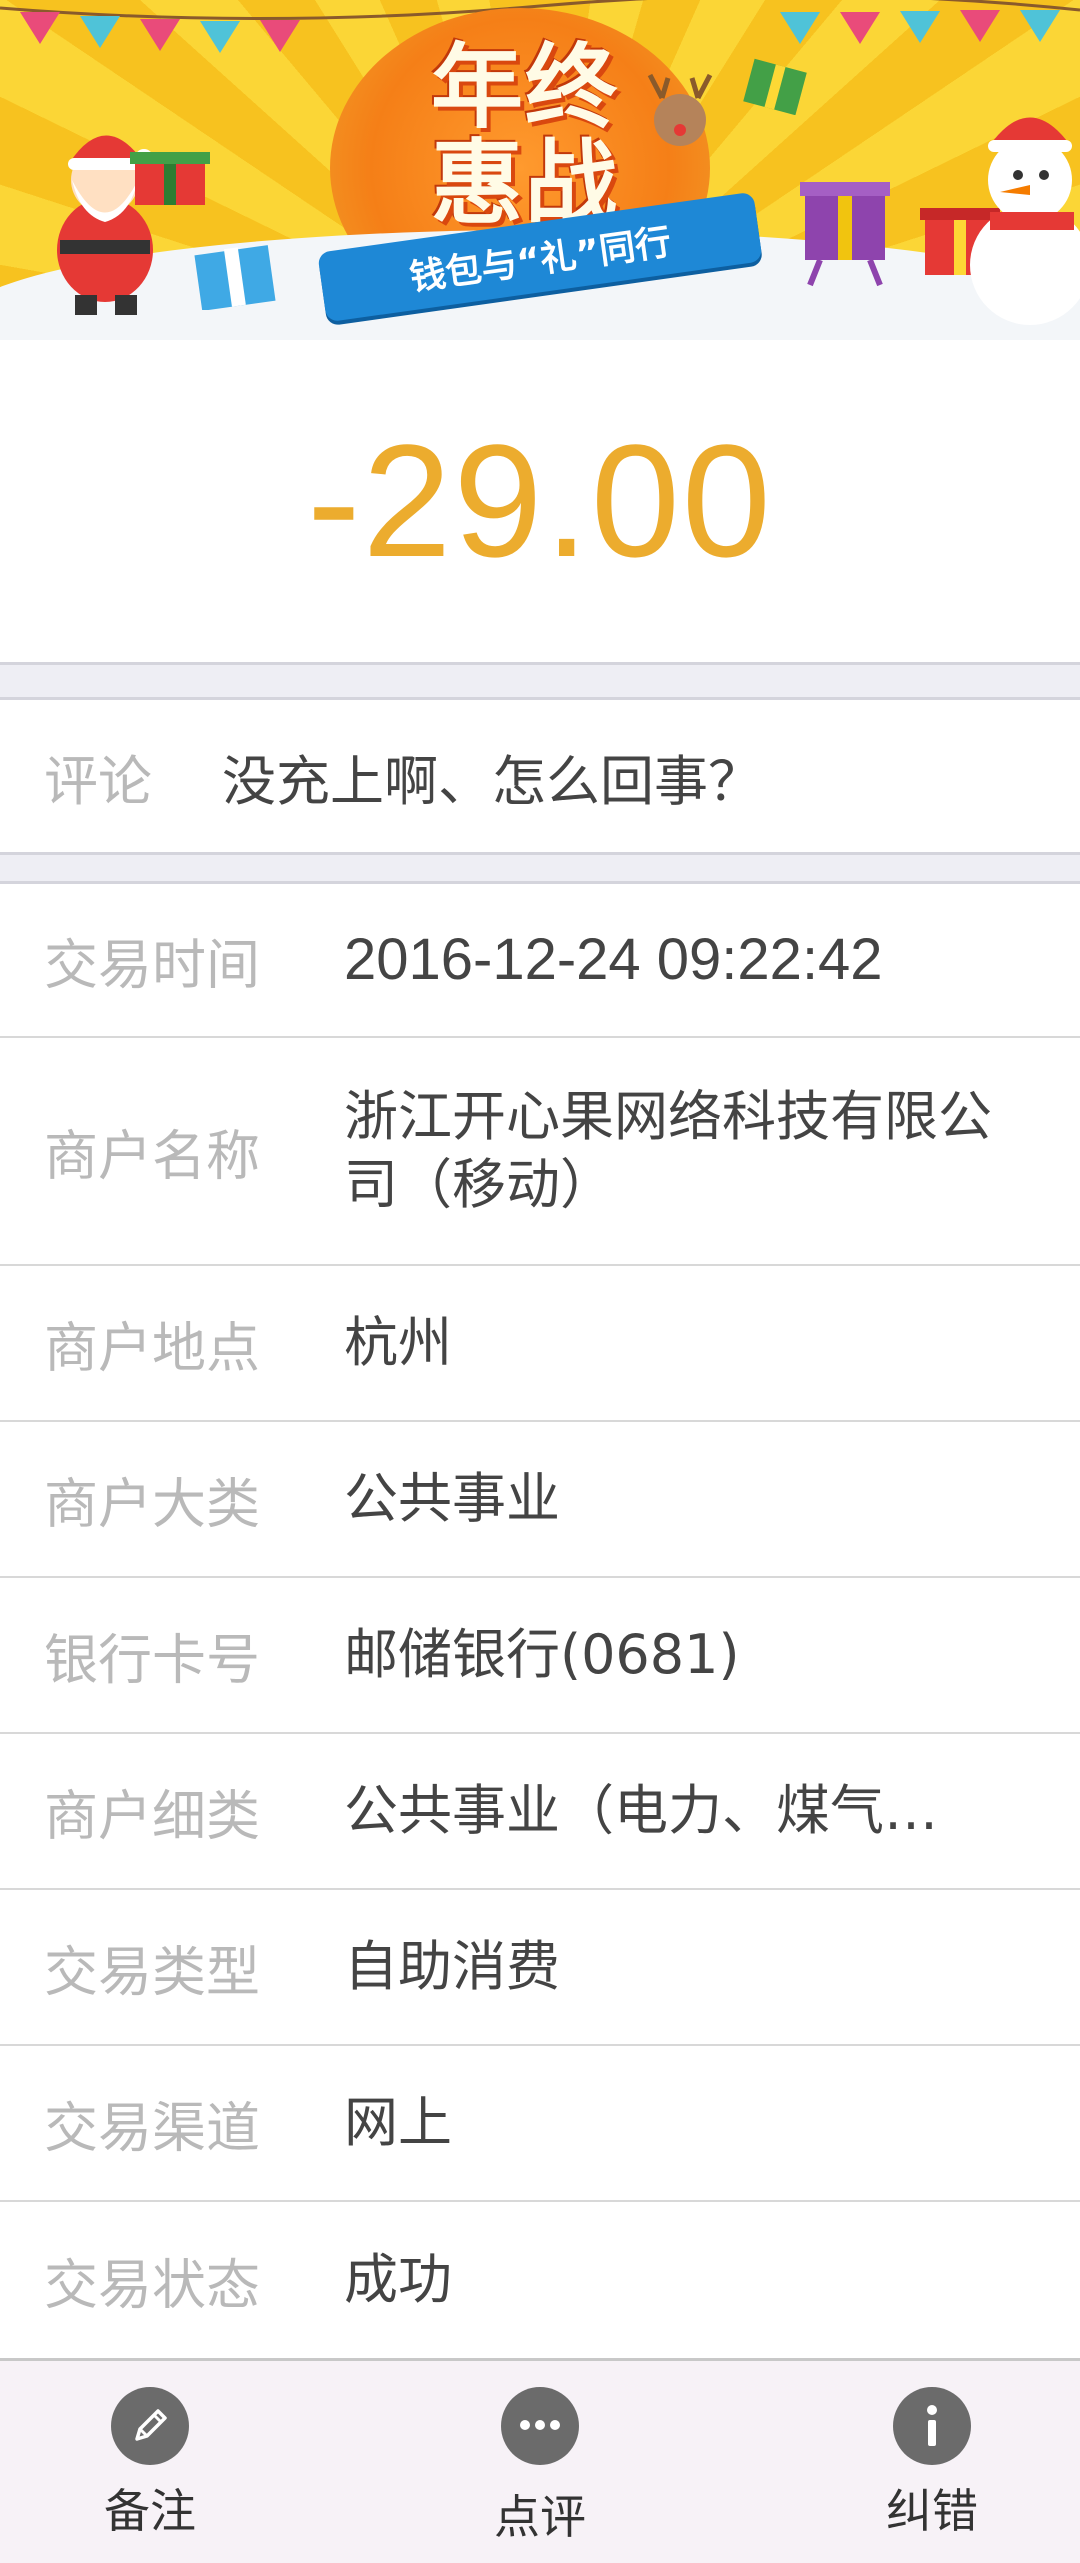 Image resolution: width=1080 pixels, height=2563 pixels. Describe the element at coordinates (524, 135) in the screenshot. I see `banner-title: 年终惠战` at that location.